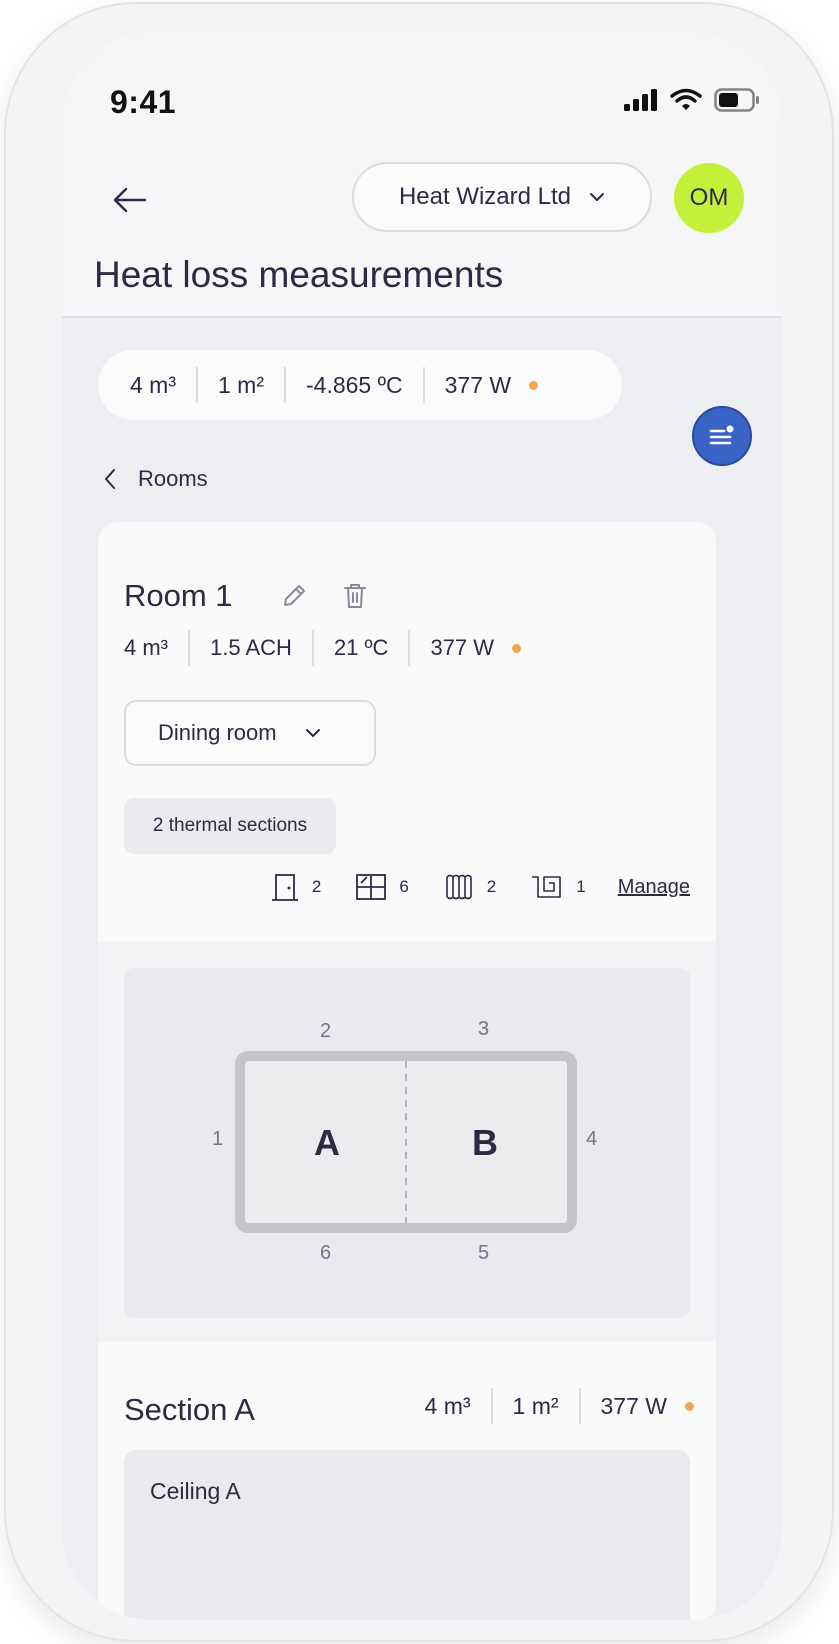  I want to click on company-name: Heat Wizard Ltd, so click(485, 196).